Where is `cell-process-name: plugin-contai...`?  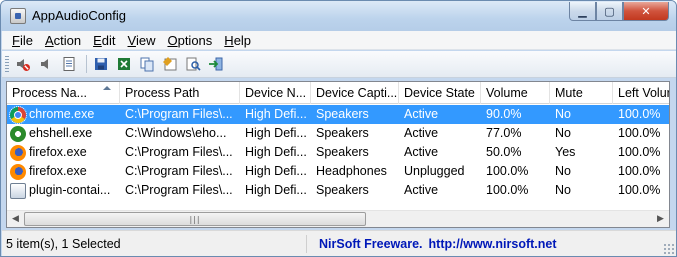 cell-process-name: plugin-contai... is located at coordinates (63, 190).